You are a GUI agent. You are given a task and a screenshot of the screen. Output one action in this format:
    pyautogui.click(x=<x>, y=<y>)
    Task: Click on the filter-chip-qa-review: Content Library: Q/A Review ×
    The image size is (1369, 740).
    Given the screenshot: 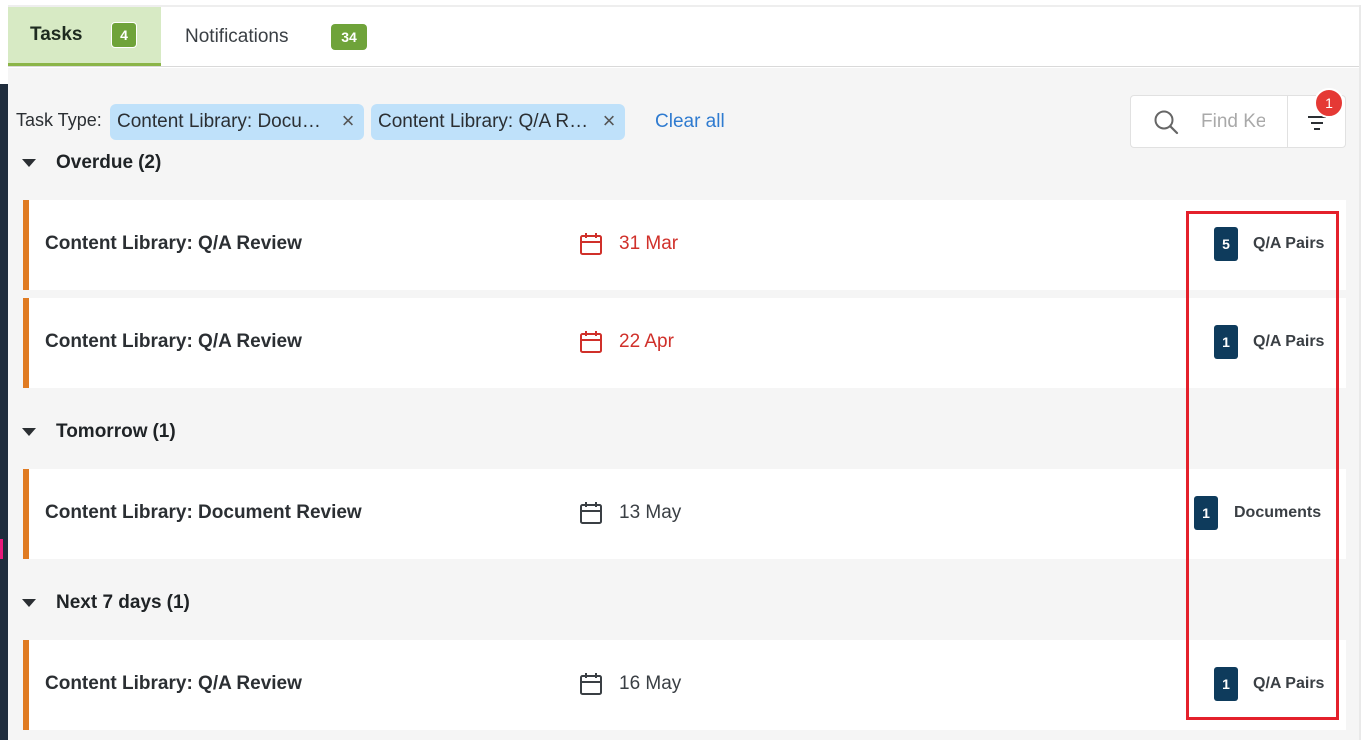 What is the action you would take?
    pyautogui.click(x=498, y=122)
    